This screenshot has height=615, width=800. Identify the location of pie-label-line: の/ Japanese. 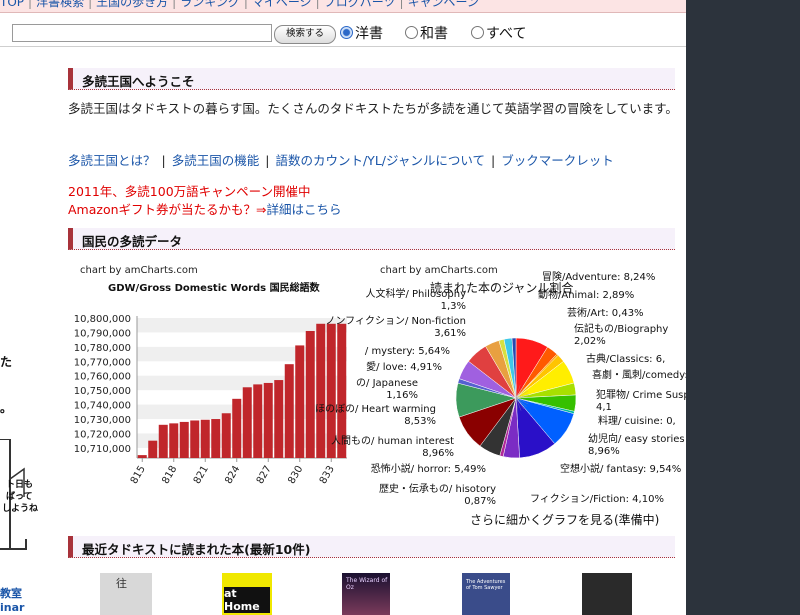
(387, 383).